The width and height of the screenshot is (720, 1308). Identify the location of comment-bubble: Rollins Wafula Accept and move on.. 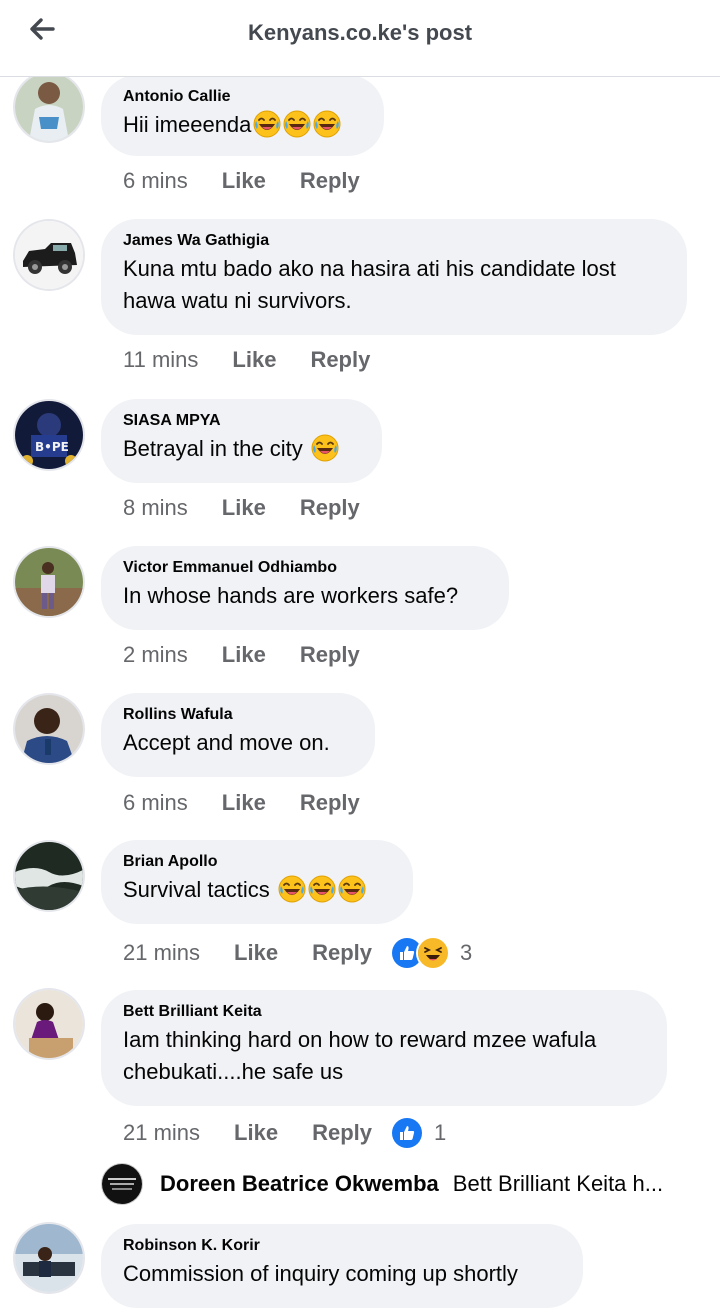
(238, 735).